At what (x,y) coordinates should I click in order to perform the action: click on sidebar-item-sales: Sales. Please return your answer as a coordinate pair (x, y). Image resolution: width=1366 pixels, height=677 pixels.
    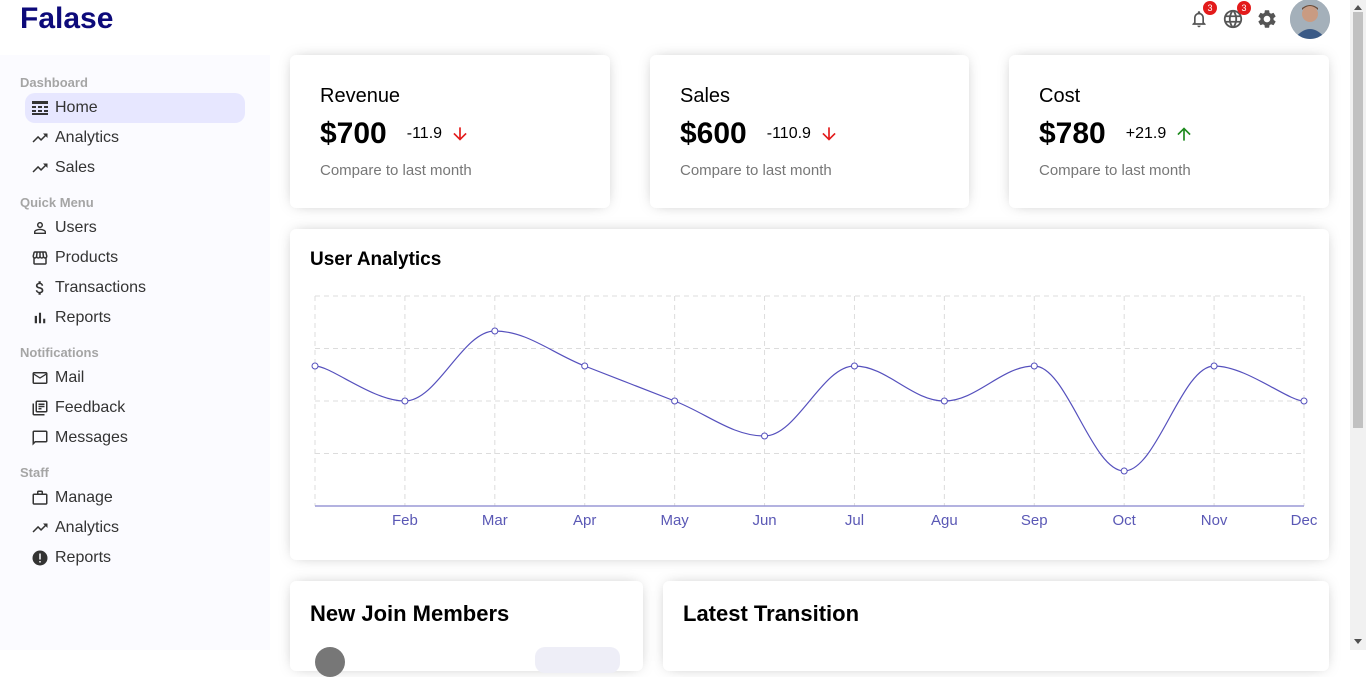
    Looking at the image, I should click on (135, 168).